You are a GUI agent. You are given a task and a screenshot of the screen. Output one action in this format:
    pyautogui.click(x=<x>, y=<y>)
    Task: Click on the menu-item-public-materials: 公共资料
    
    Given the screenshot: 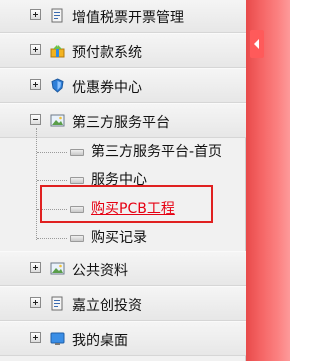 What is the action you would take?
    pyautogui.click(x=123, y=268)
    